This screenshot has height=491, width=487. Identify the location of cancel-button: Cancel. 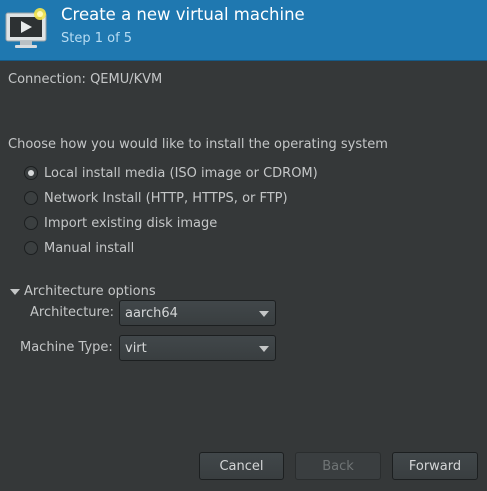
(241, 466).